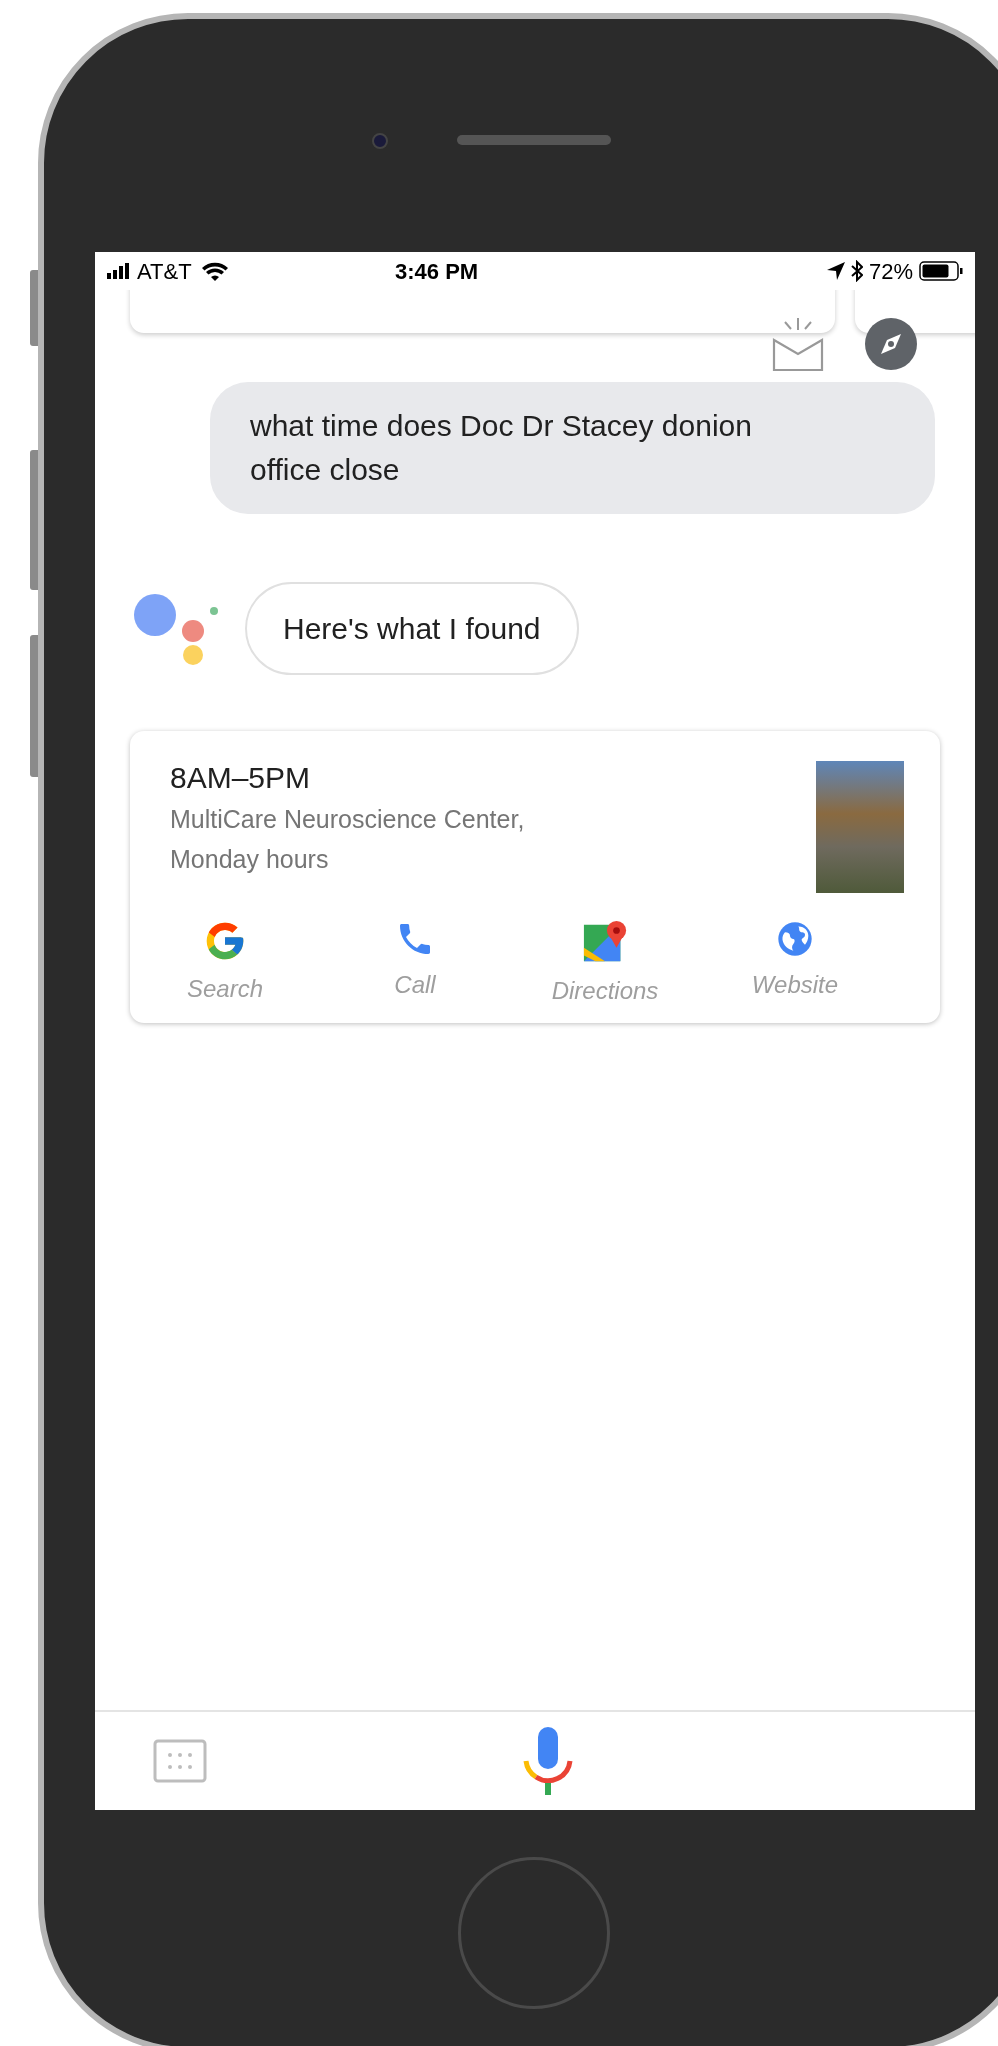  What do you see at coordinates (180, 1761) in the screenshot?
I see `keyboard-icon` at bounding box center [180, 1761].